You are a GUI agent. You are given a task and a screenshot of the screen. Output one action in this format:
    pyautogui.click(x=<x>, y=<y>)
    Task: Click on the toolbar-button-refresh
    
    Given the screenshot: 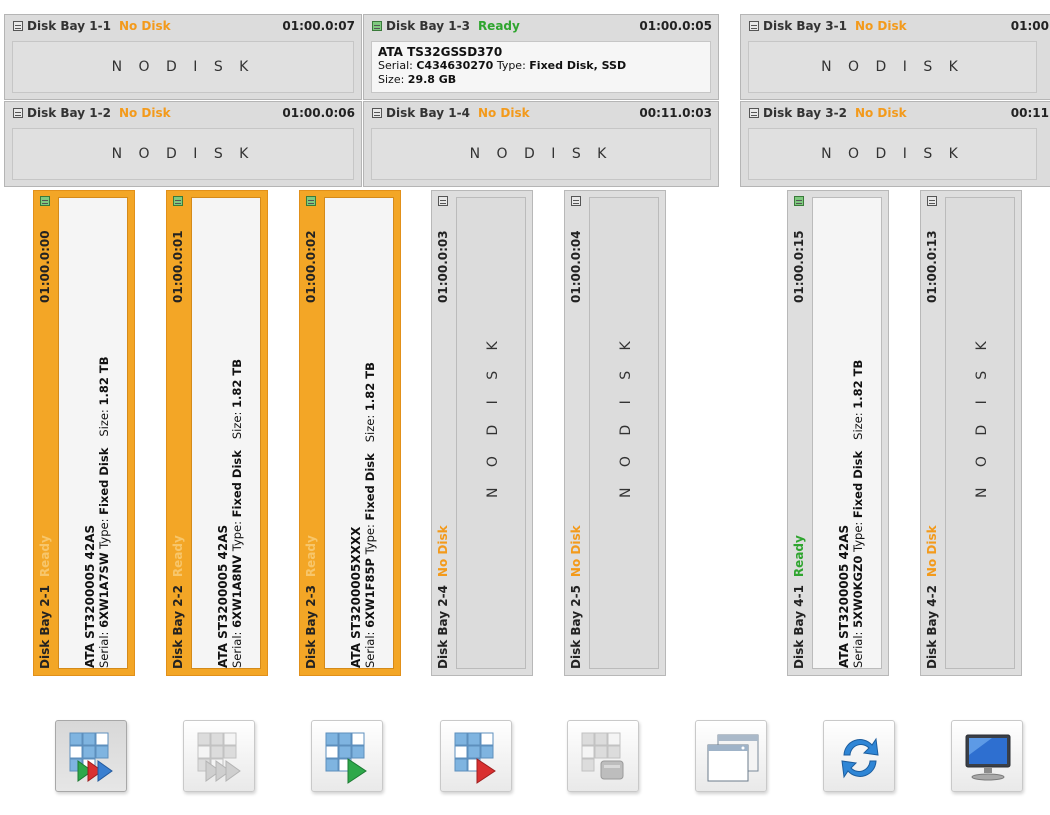 What is the action you would take?
    pyautogui.click(x=859, y=756)
    